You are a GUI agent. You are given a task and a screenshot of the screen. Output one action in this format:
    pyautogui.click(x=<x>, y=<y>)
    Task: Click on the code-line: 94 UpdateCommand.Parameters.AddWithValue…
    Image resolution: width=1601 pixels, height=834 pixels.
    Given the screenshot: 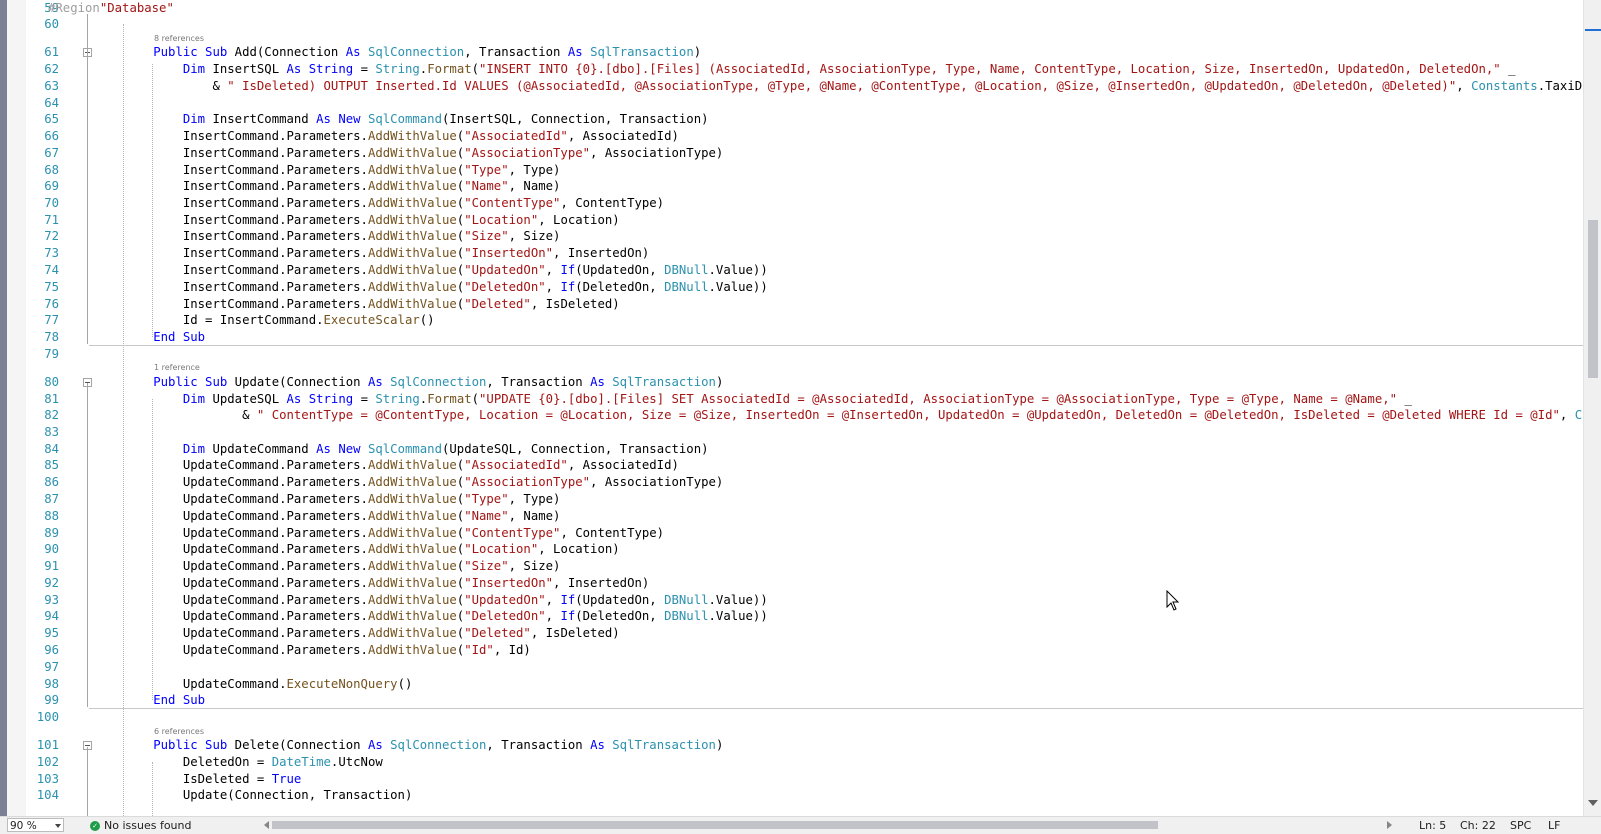 What is the action you would take?
    pyautogui.click(x=804, y=616)
    